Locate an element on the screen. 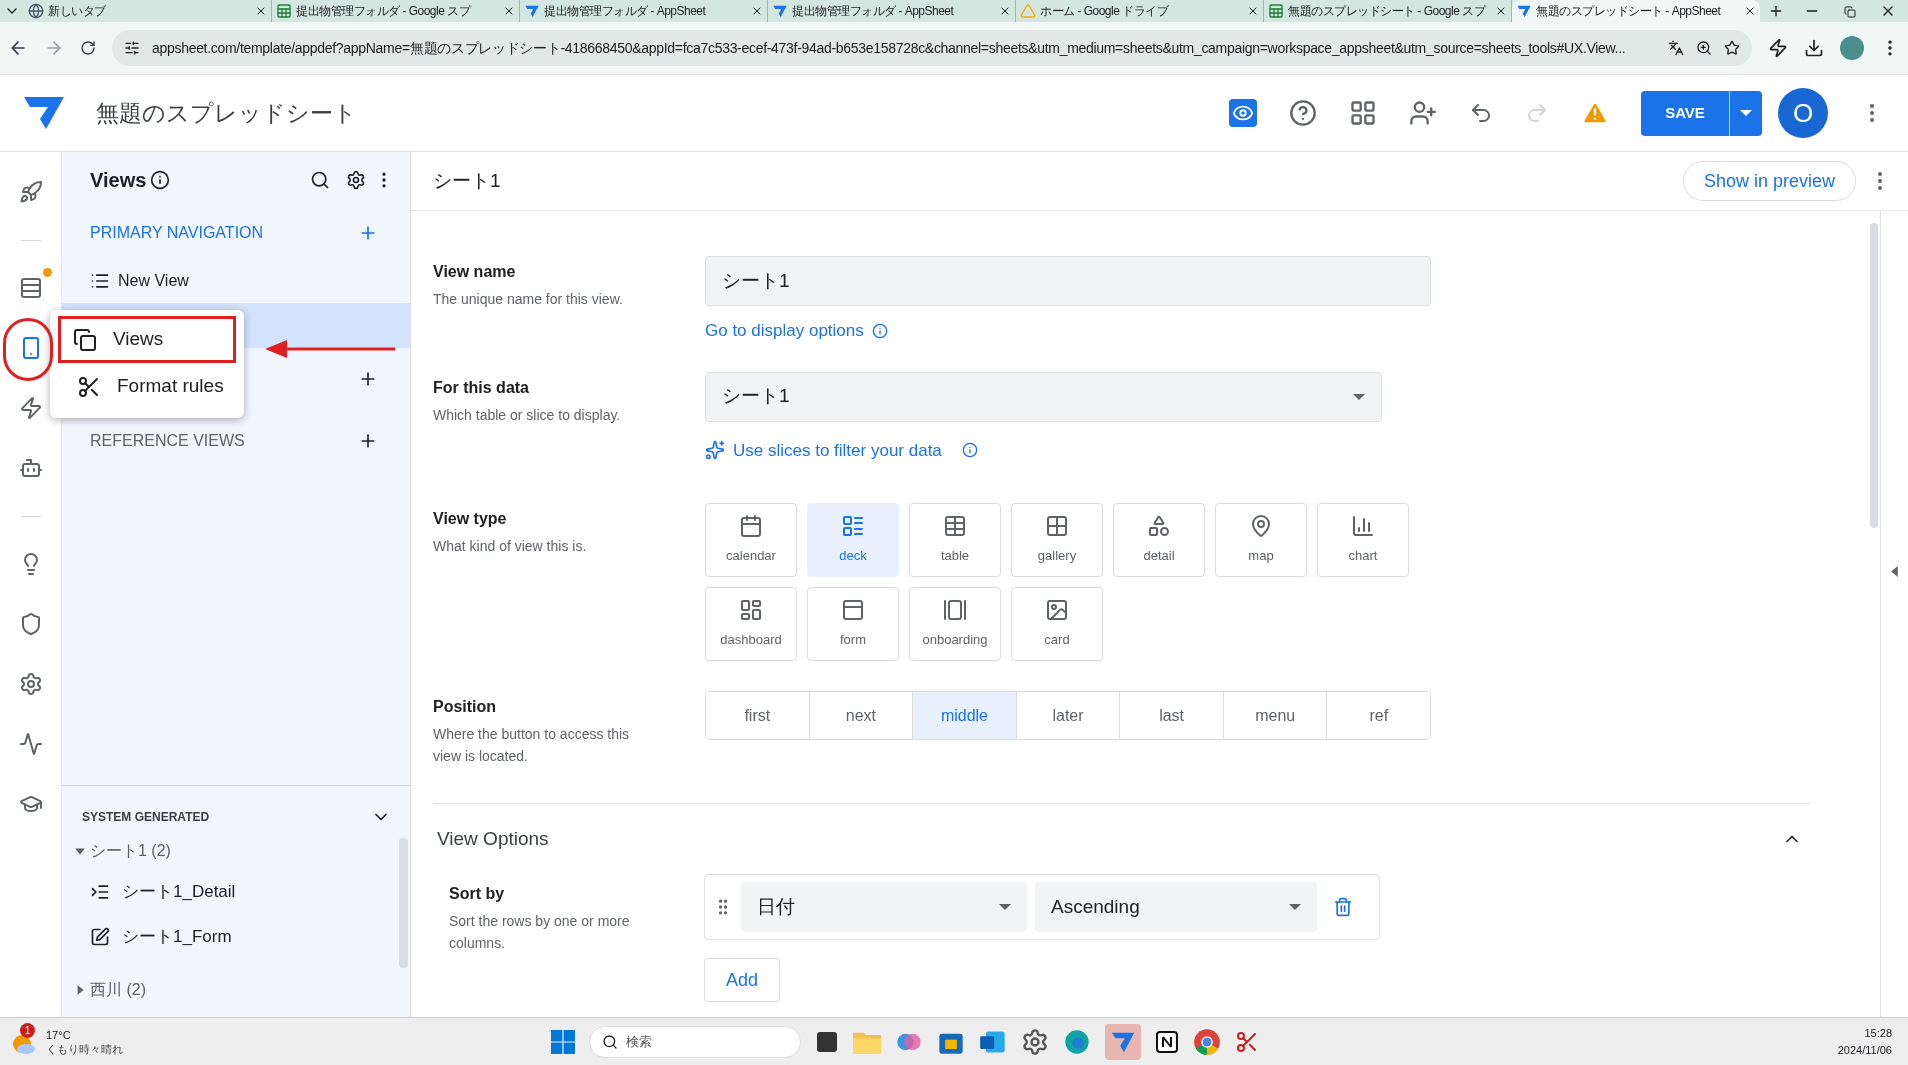 This screenshot has width=1908, height=1065. card-icon is located at coordinates (1057, 610).